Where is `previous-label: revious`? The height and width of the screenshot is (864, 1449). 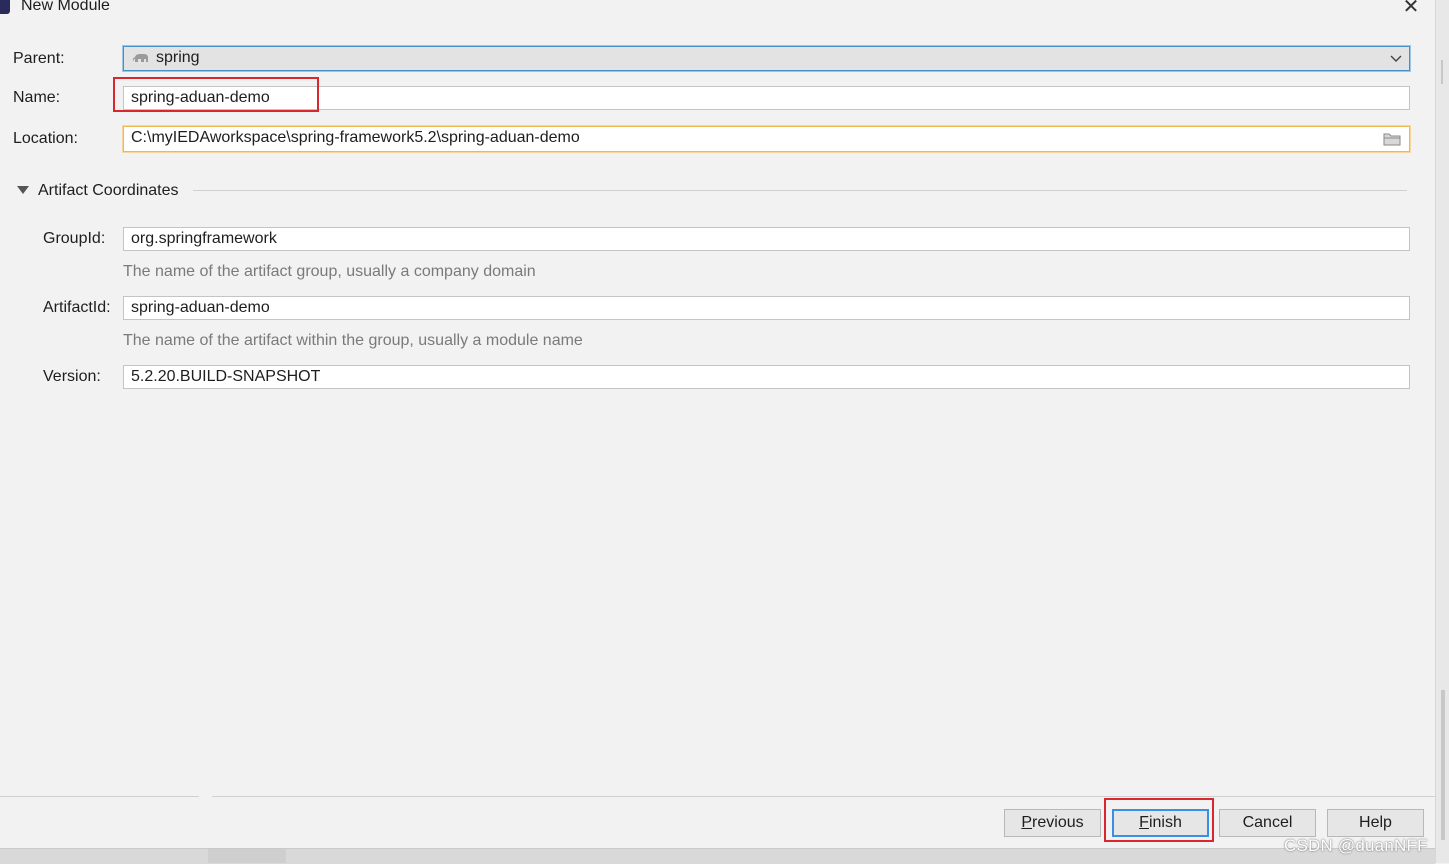 previous-label: revious is located at coordinates (1058, 822).